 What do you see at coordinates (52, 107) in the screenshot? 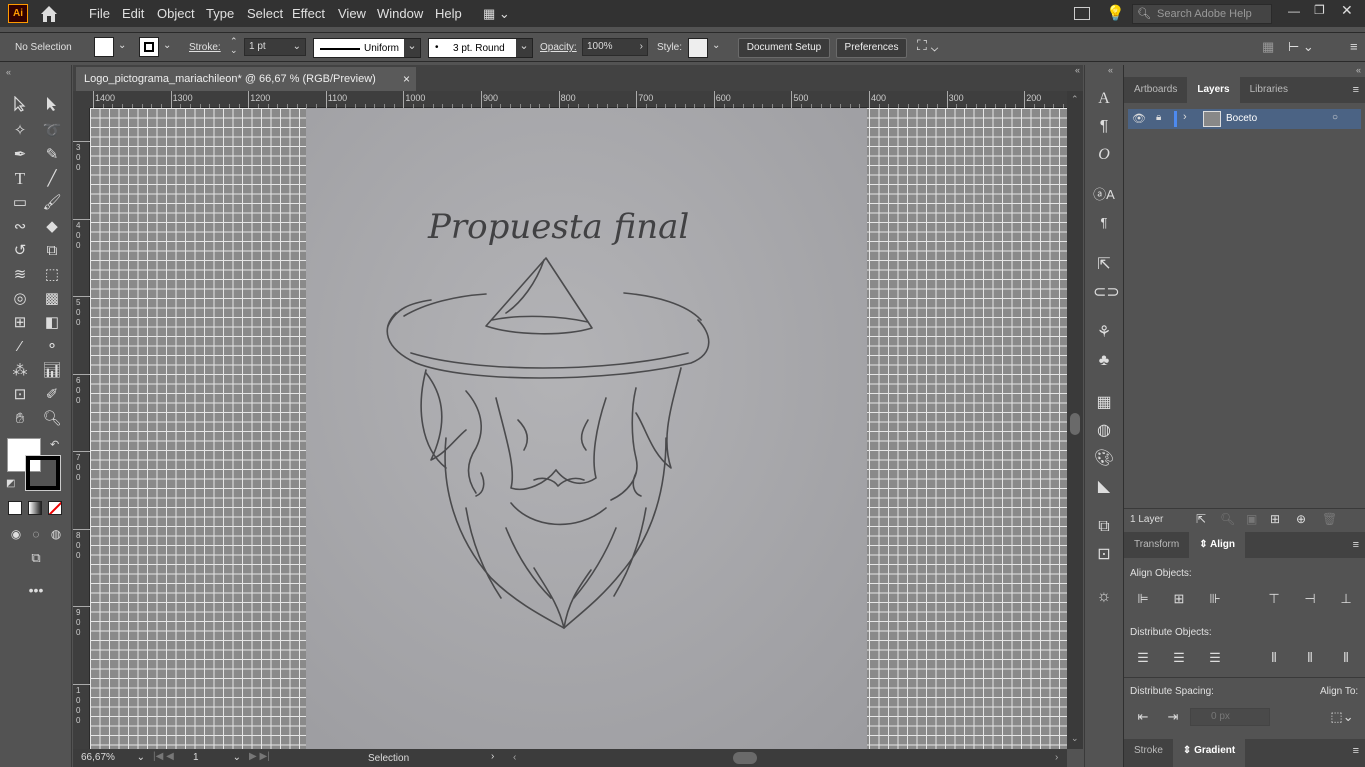
I see `direct-selection-tool-icon` at bounding box center [52, 107].